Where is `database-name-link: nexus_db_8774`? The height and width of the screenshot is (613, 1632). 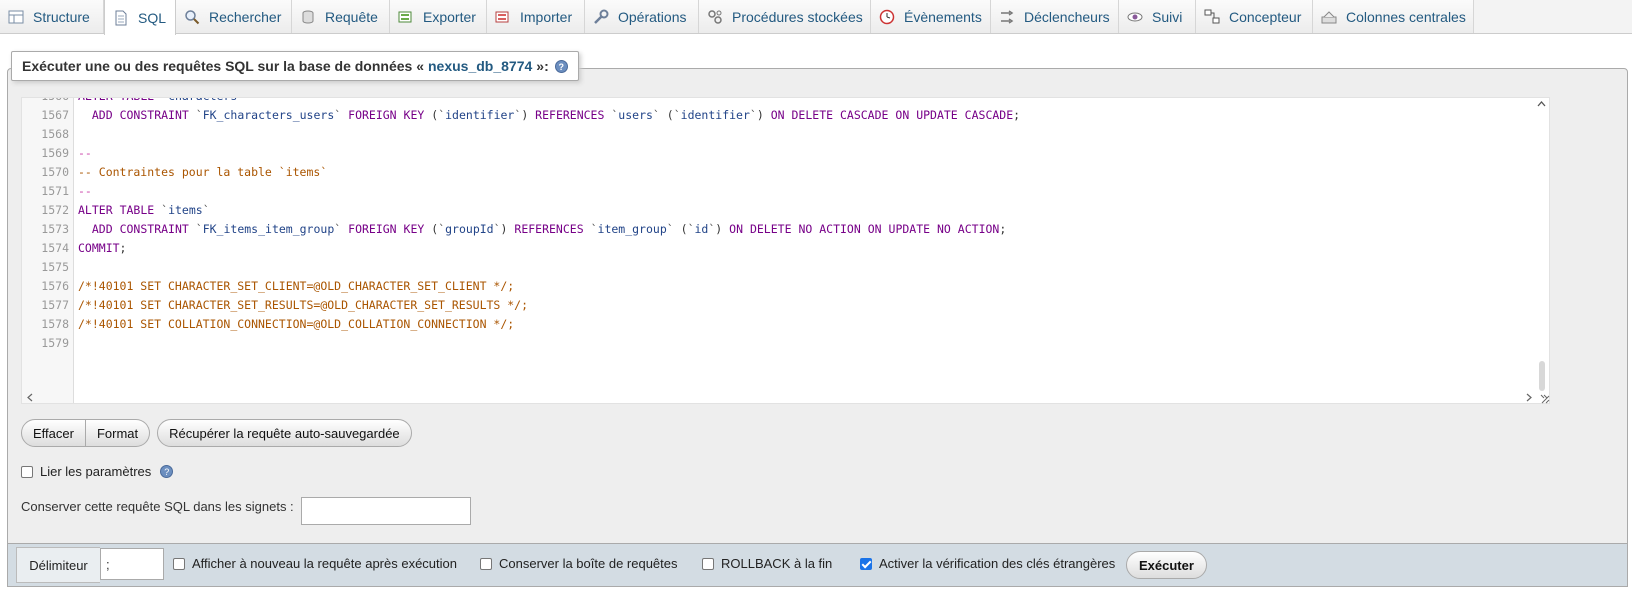
database-name-link: nexus_db_8774 is located at coordinates (480, 66).